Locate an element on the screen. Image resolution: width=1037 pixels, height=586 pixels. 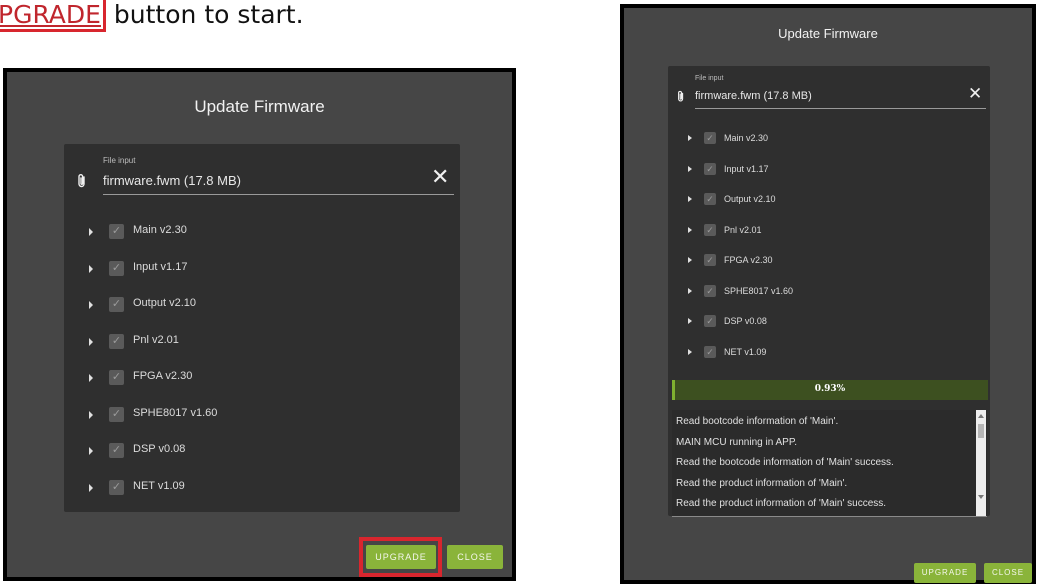
upgrade-progress-bar: 0.93% is located at coordinates (830, 390).